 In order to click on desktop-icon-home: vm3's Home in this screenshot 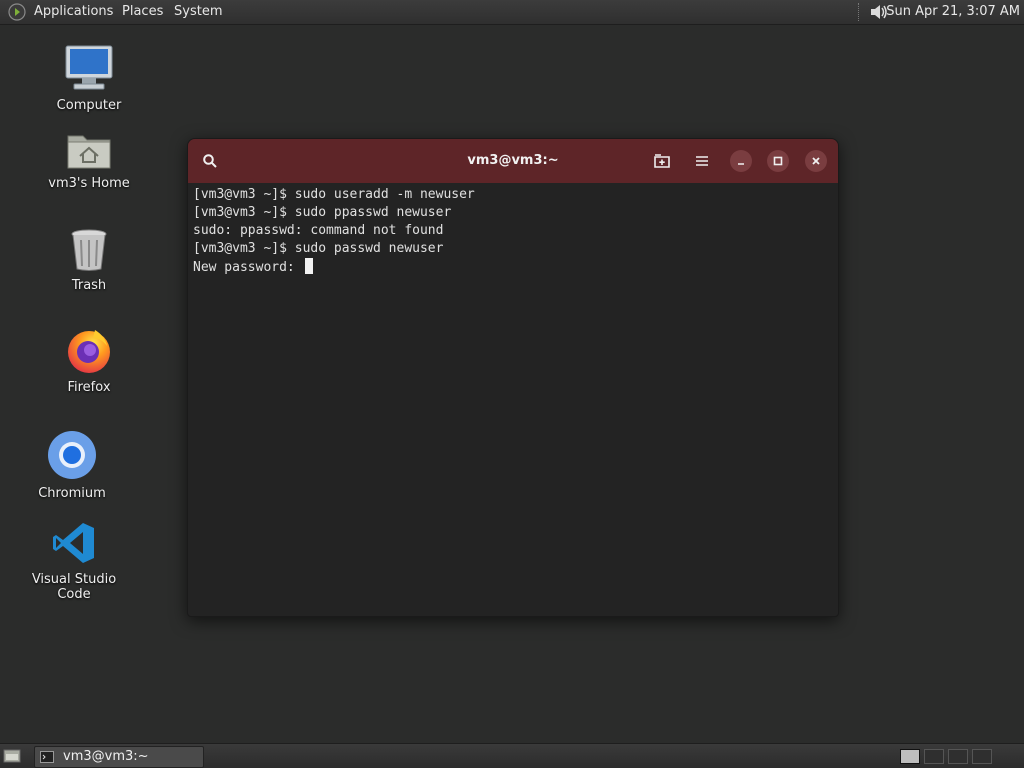, I will do `click(89, 159)`.